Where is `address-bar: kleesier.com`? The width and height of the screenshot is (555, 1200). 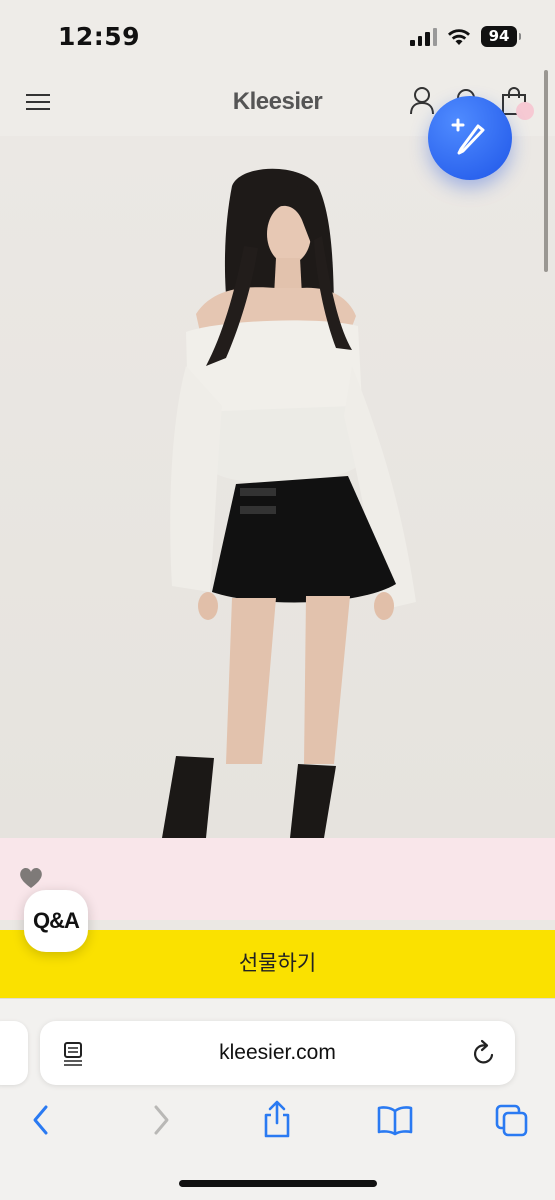
address-bar: kleesier.com is located at coordinates (277, 1053).